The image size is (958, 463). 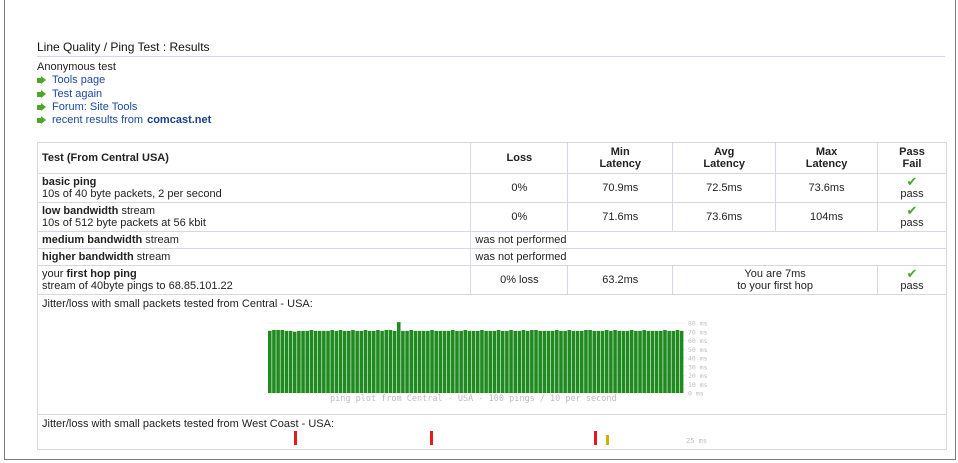 I want to click on y-tick-label: 80 ms, so click(x=698, y=324).